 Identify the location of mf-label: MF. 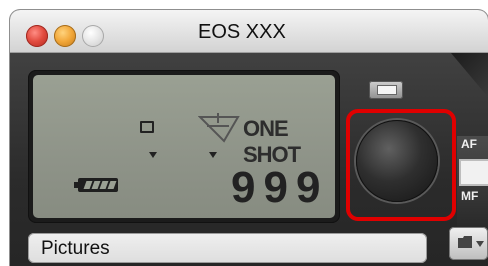
(470, 196).